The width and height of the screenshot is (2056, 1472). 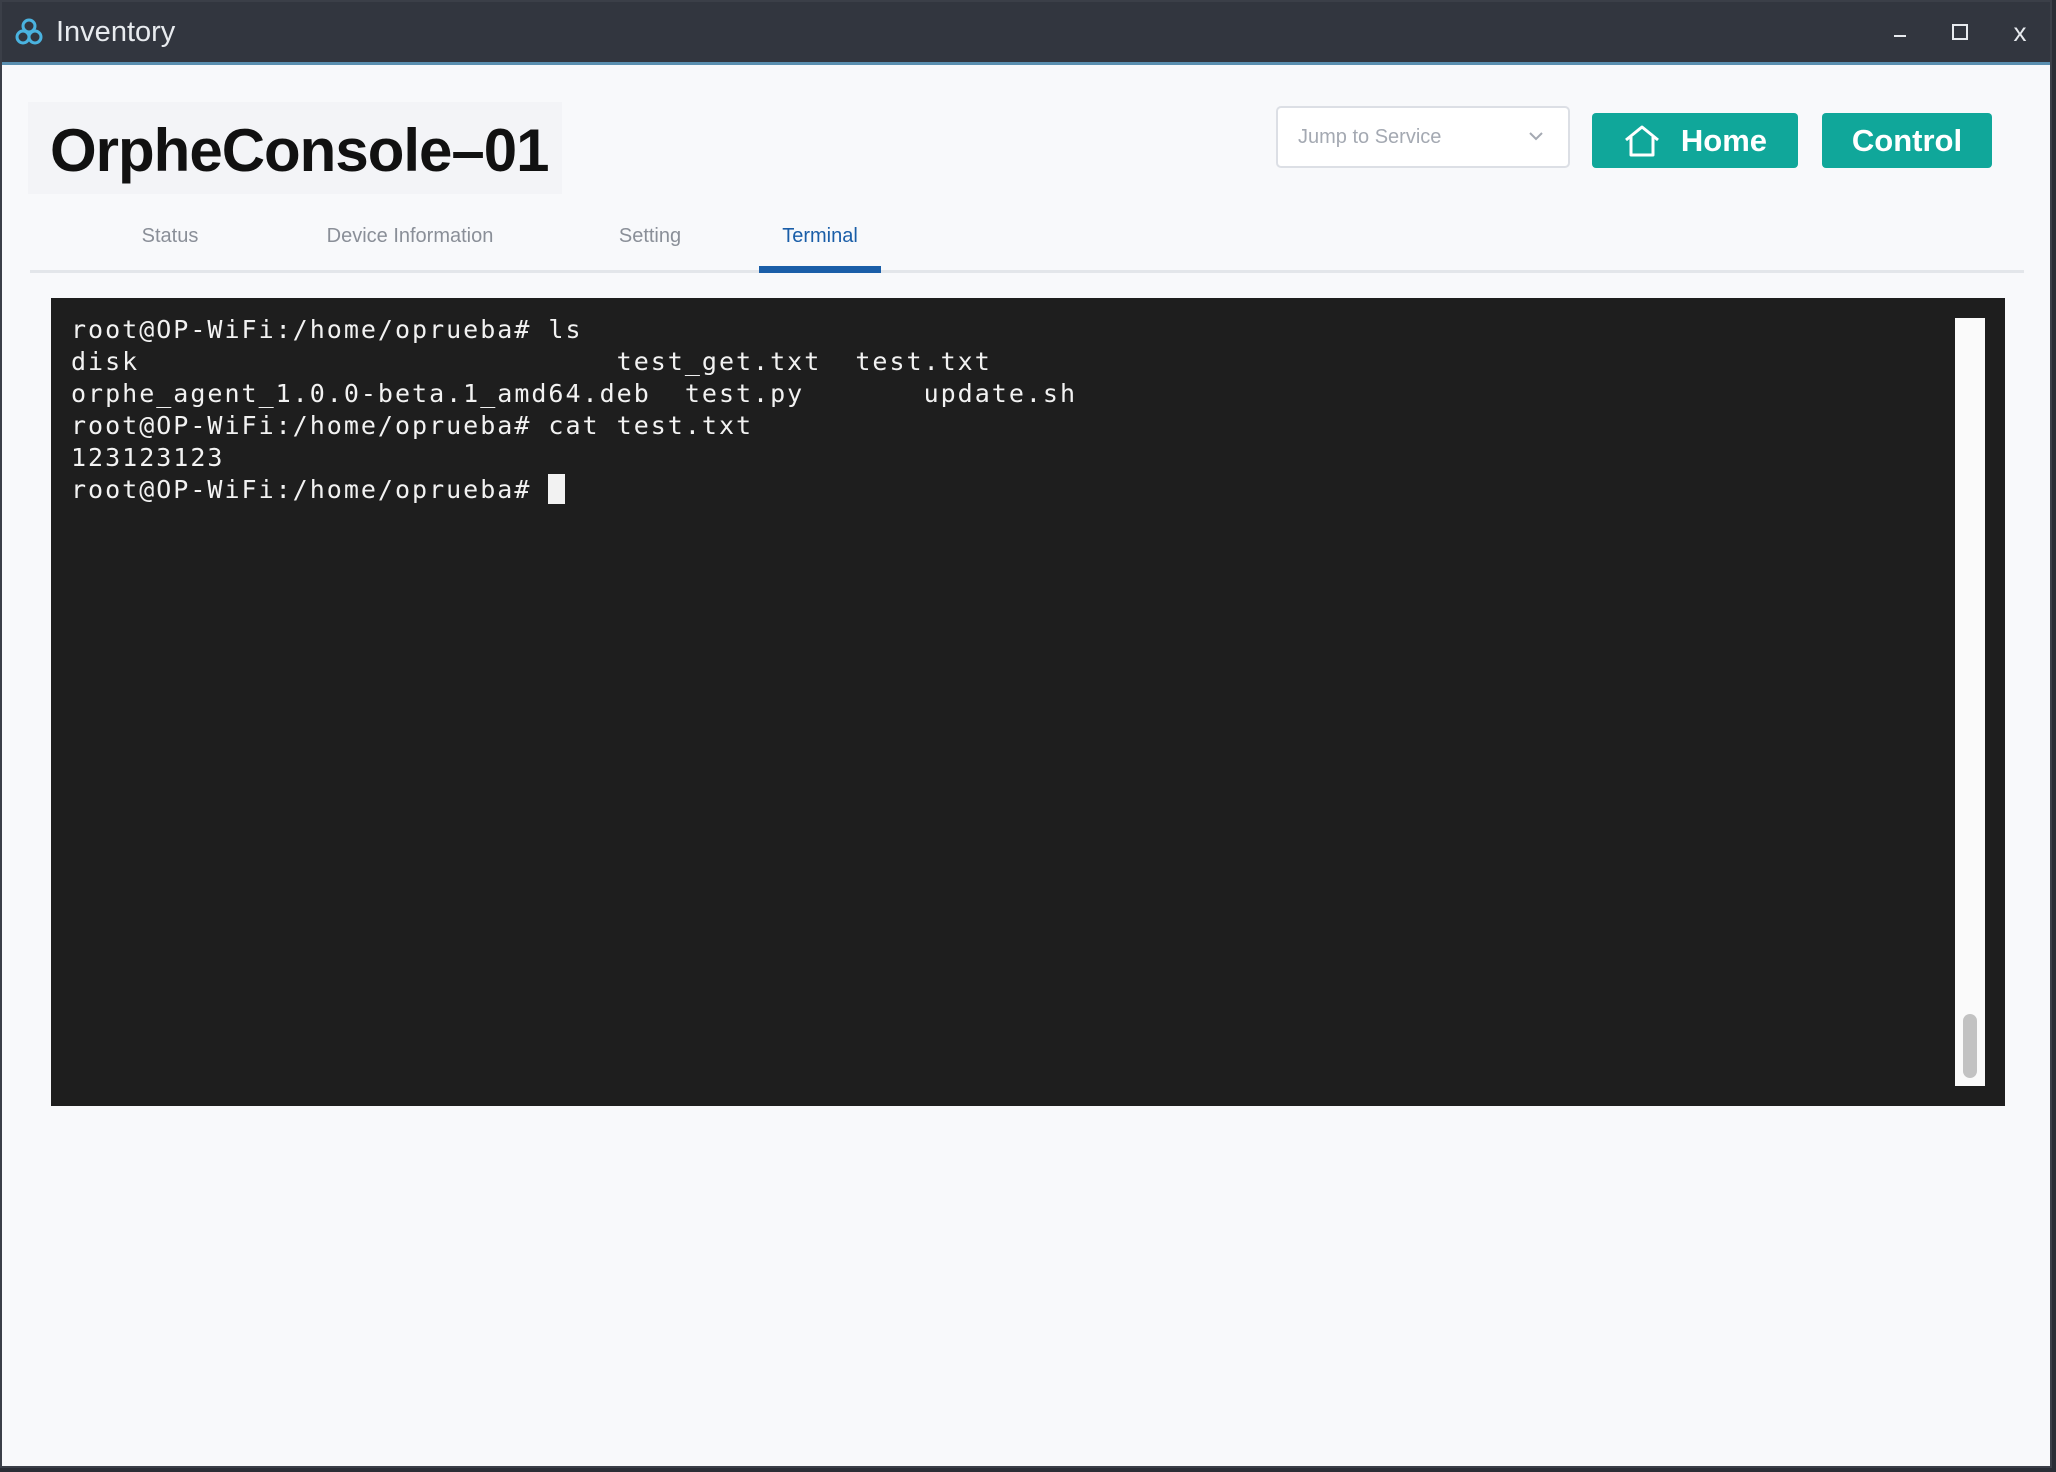 What do you see at coordinates (1970, 702) in the screenshot?
I see `terminal-scrollbar` at bounding box center [1970, 702].